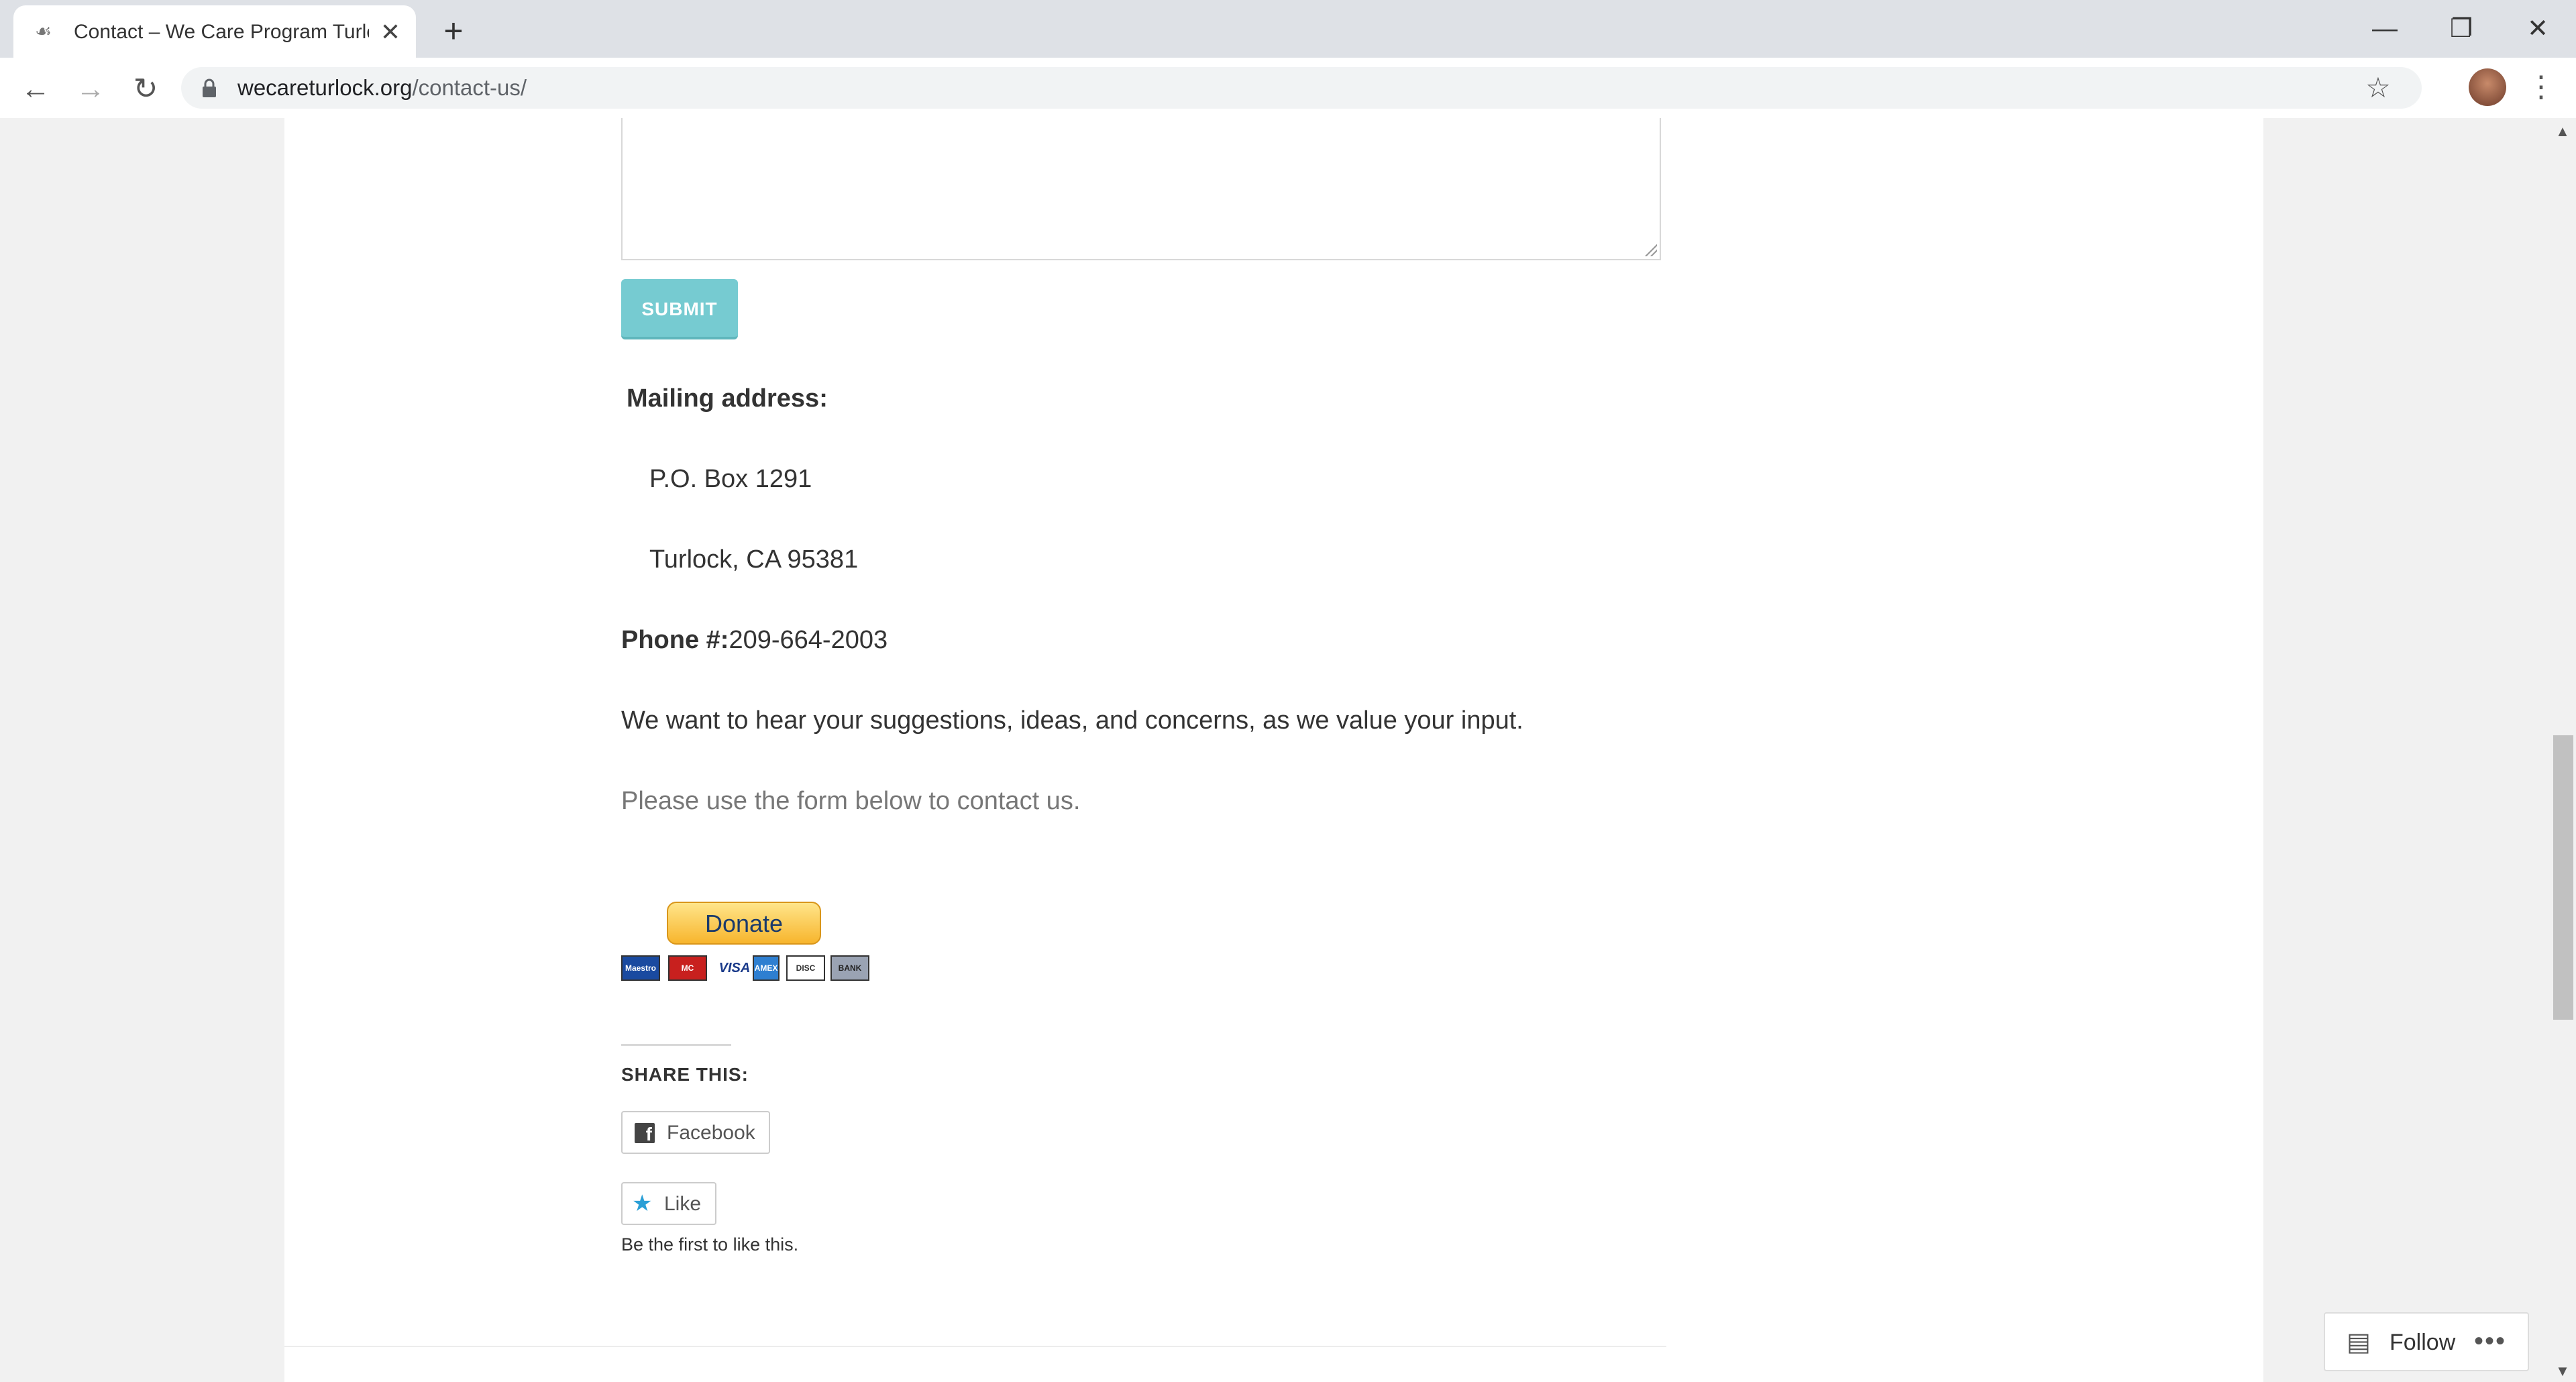 The image size is (2576, 1382). Describe the element at coordinates (221, 32) in the screenshot. I see `tab-title: Contact – We Care Program Turlo` at that location.